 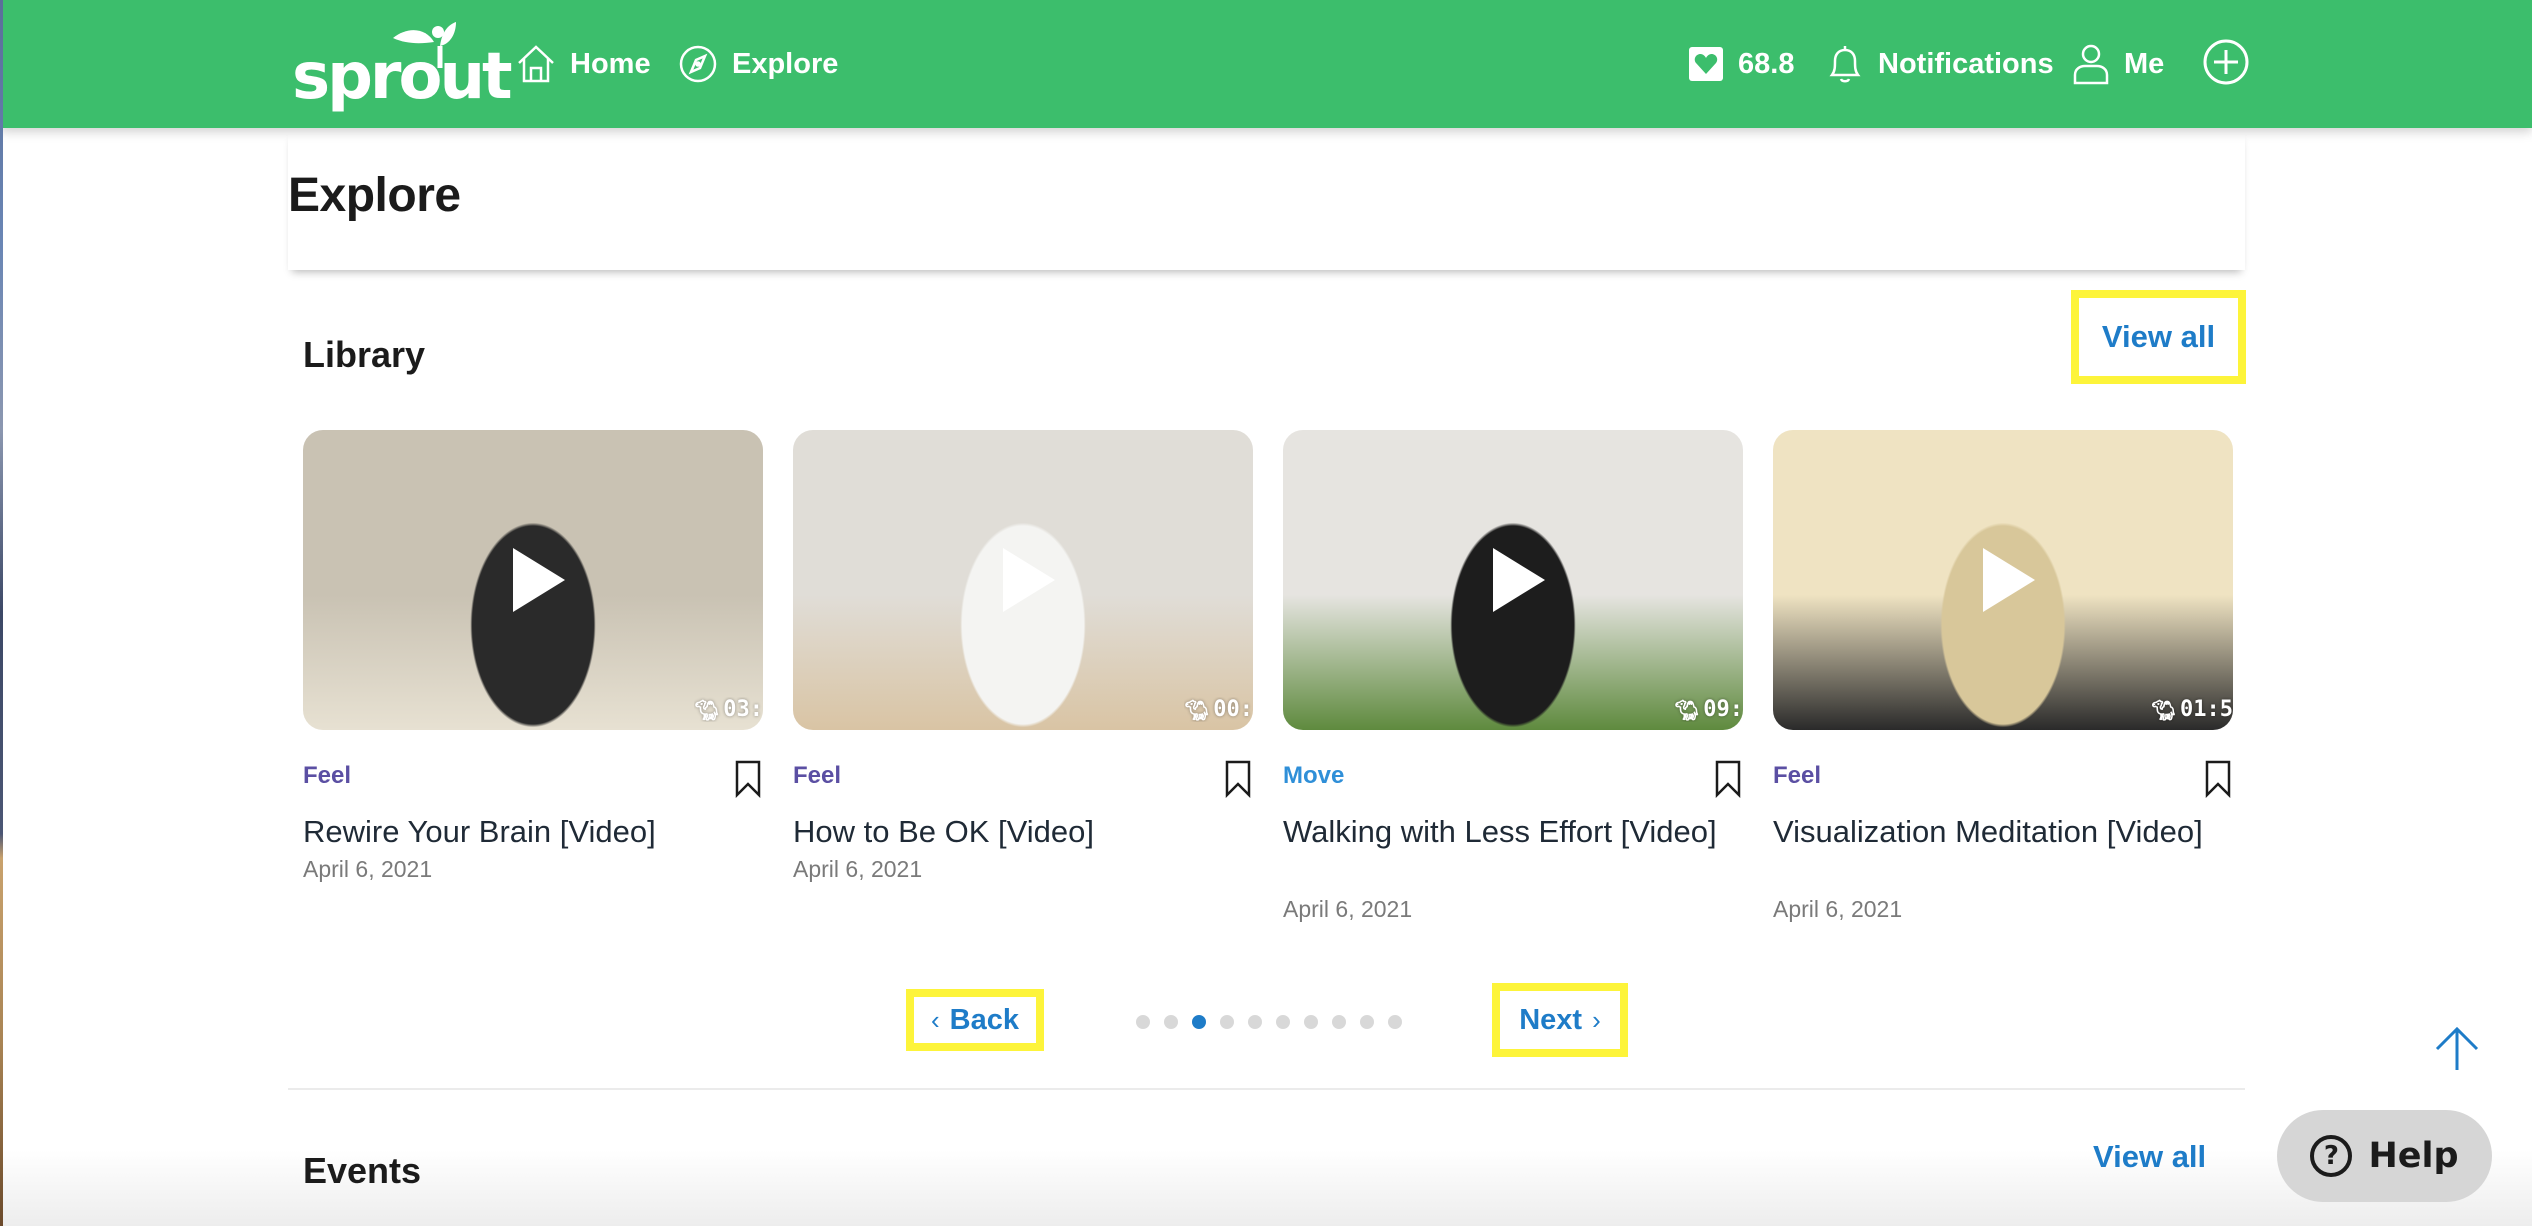 I want to click on carousel-next-button: Next ›, so click(x=1560, y=1020).